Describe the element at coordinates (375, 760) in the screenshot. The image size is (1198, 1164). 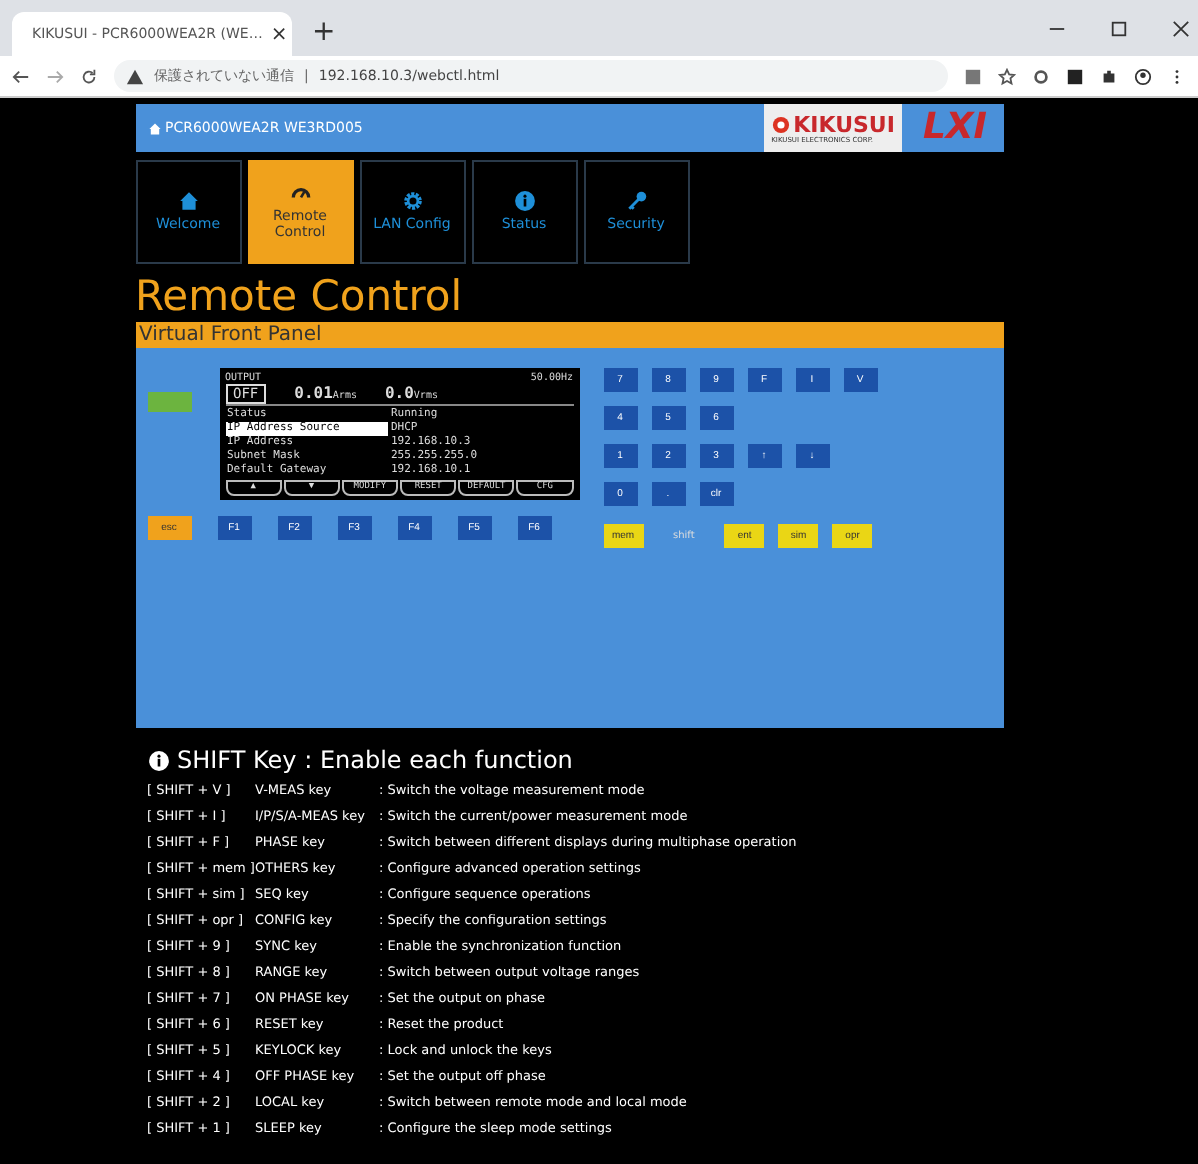
I see `section-title: SHIFT Key : Enable each function` at that location.